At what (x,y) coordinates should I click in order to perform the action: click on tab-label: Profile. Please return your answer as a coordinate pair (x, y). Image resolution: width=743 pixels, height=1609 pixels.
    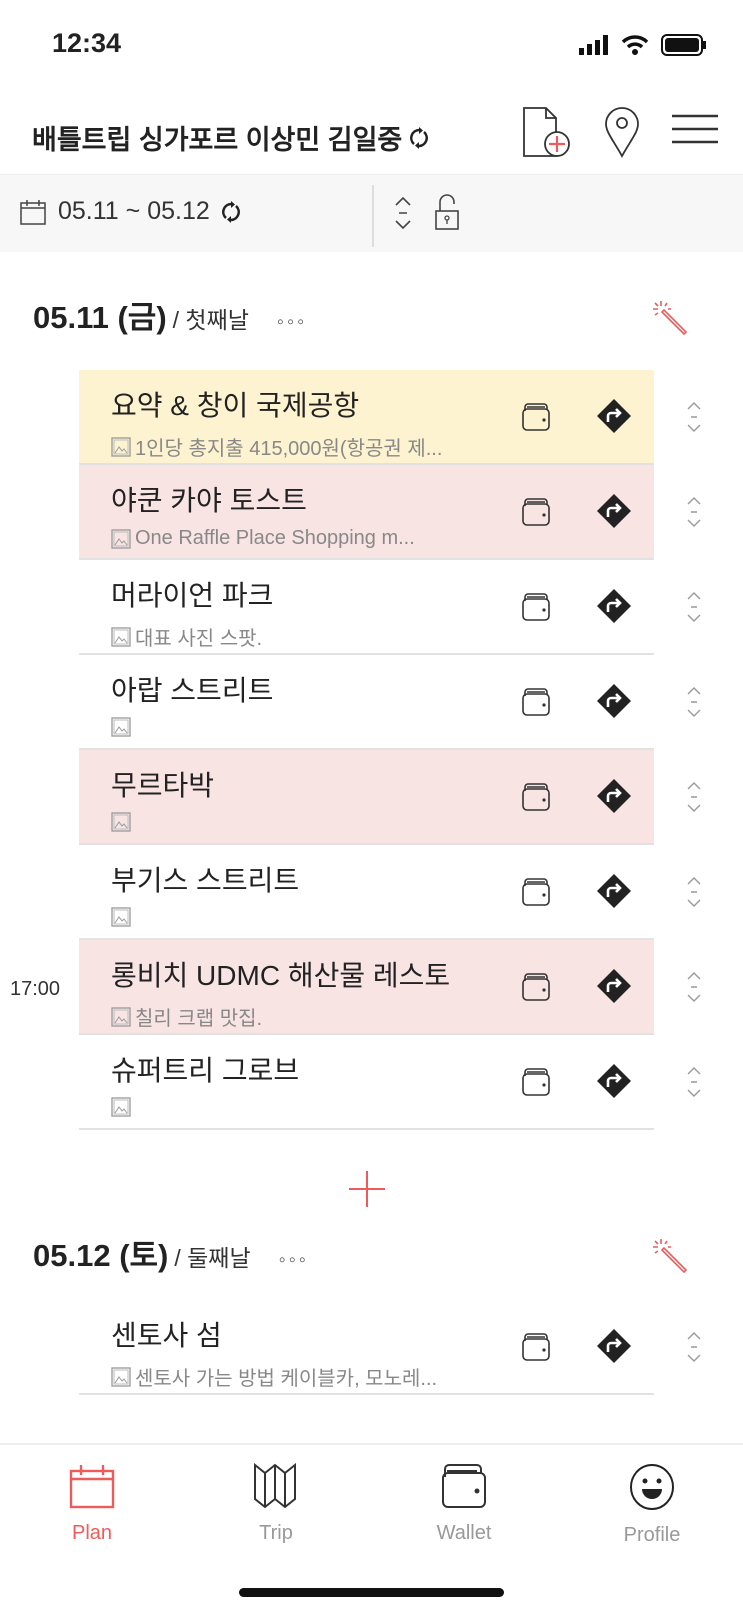
    Looking at the image, I should click on (652, 1535).